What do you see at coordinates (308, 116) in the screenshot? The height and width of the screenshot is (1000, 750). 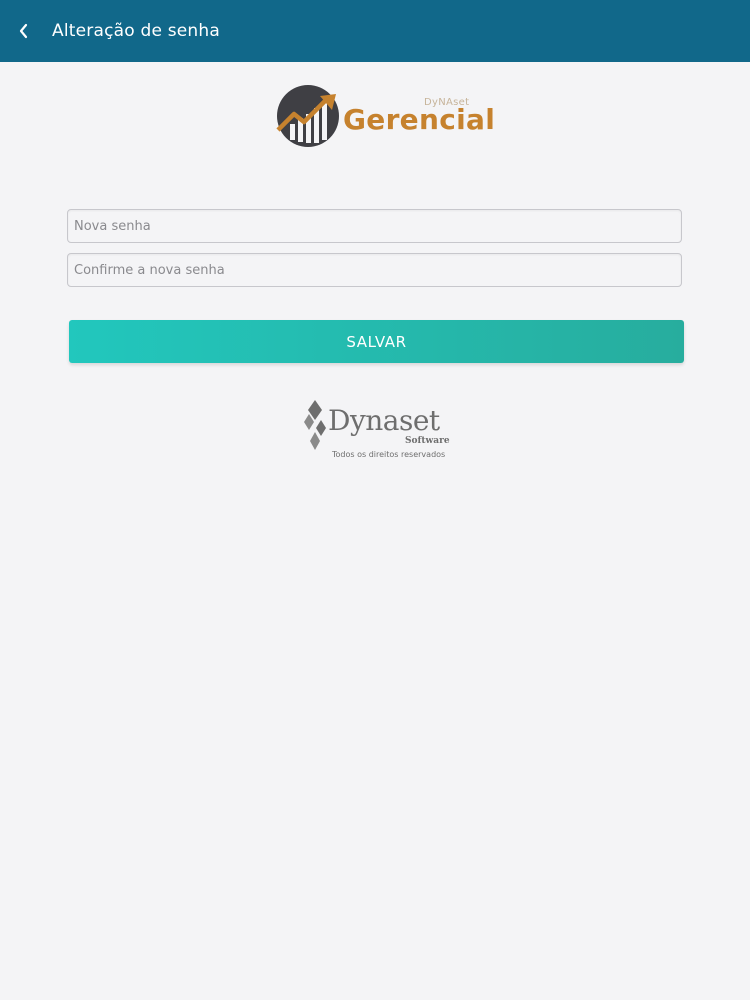 I see `growth-chart-icon` at bounding box center [308, 116].